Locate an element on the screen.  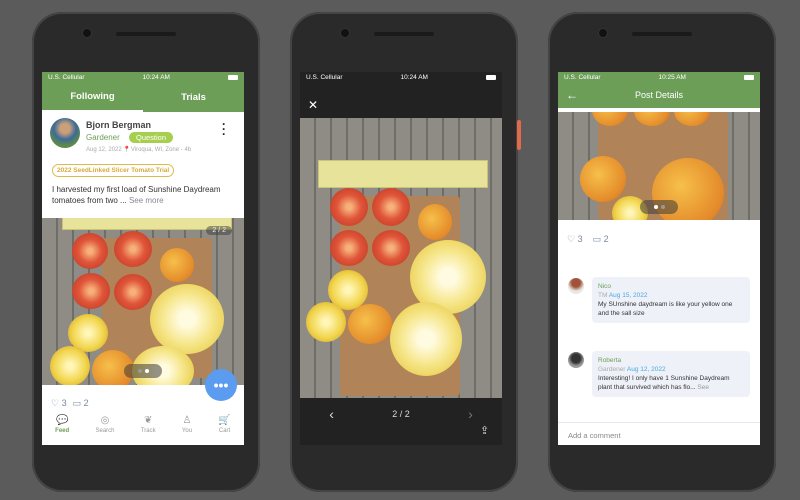
nav-track: ❦ Track is located at coordinates (148, 425).